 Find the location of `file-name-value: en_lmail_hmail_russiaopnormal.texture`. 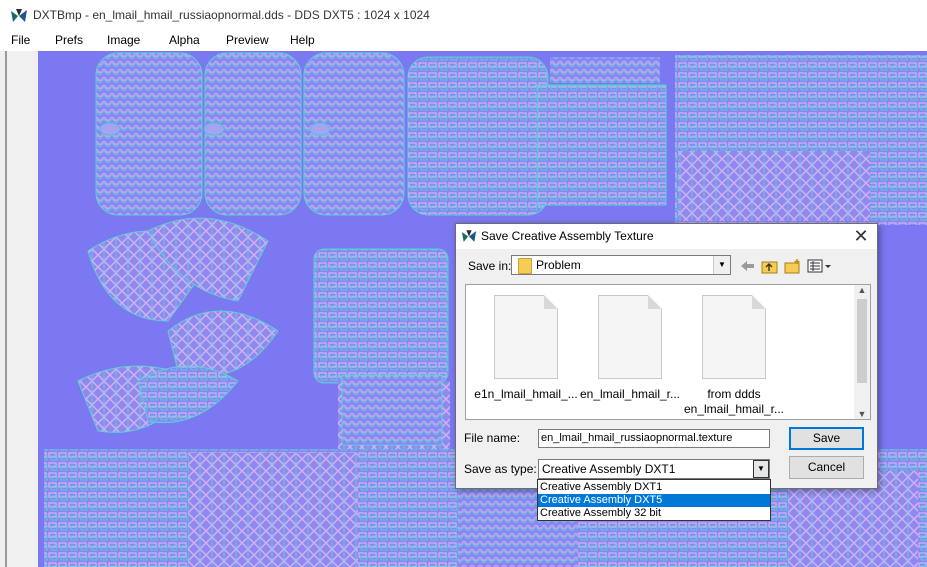

file-name-value: en_lmail_hmail_russiaopnormal.texture is located at coordinates (637, 438).